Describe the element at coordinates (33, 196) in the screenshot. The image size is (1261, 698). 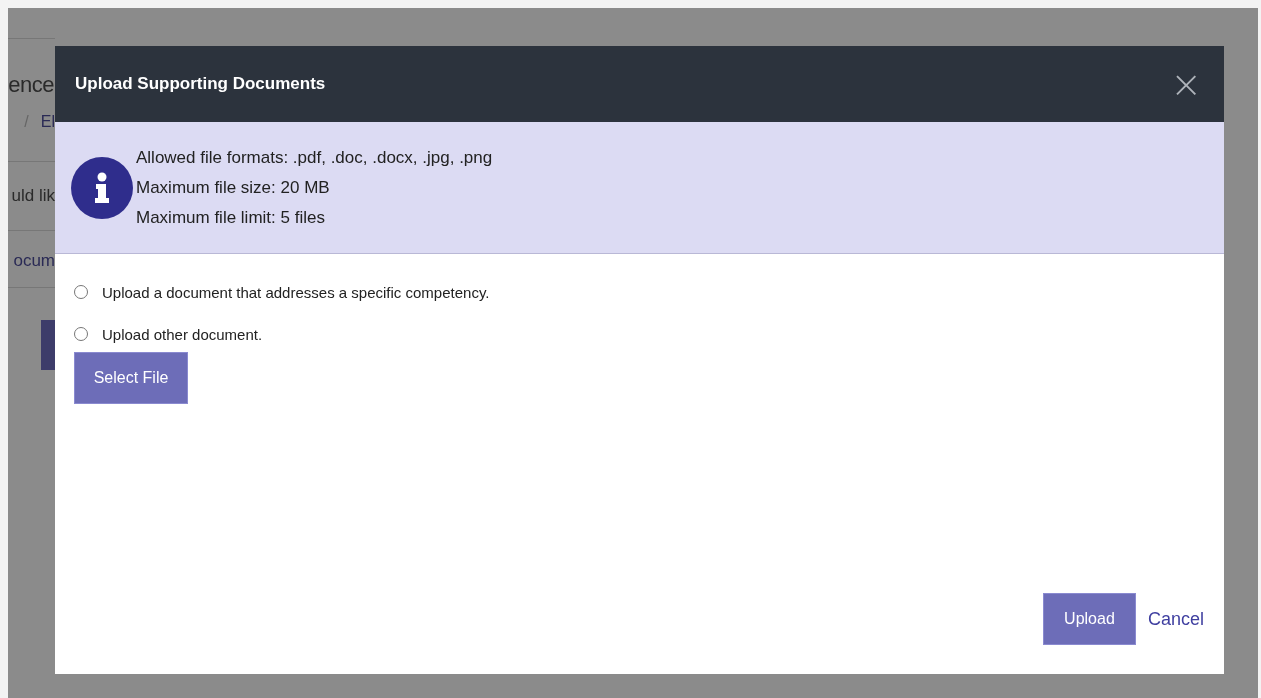
I see `page-text: uld lik` at that location.